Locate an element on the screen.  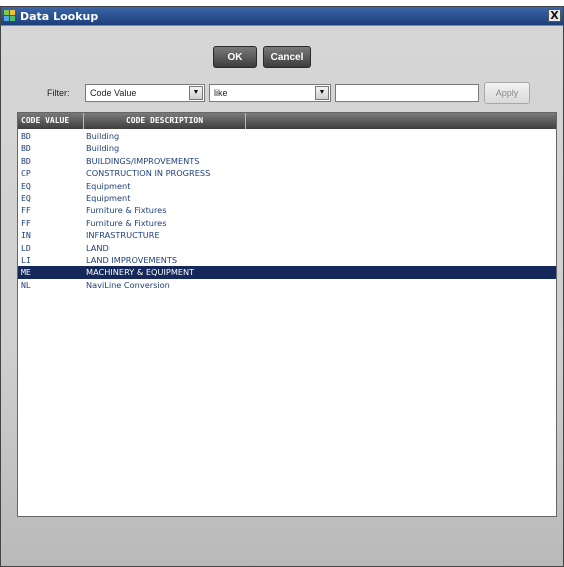
cell-description: BUILDINGS/IMPROVEMENTS is located at coordinates (143, 160).